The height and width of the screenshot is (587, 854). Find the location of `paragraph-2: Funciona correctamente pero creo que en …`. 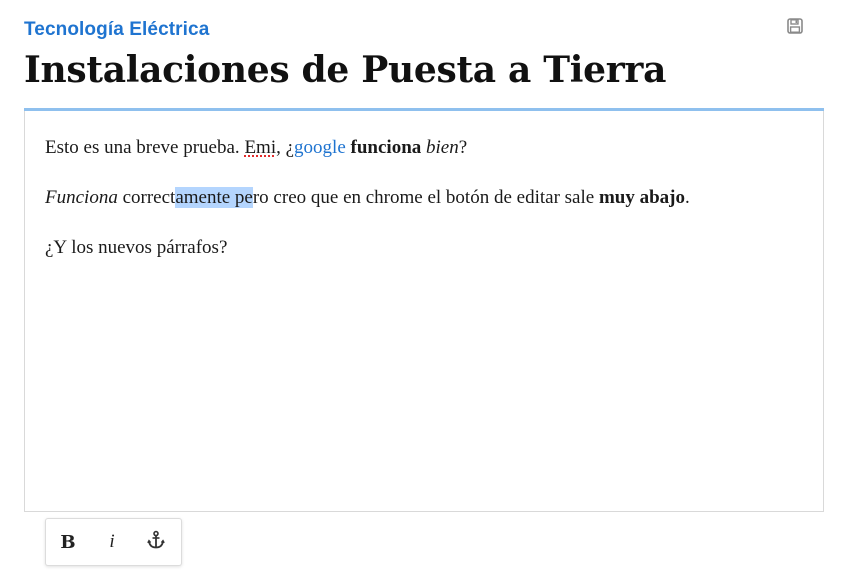

paragraph-2: Funciona correctamente pero creo que en … is located at coordinates (424, 198).